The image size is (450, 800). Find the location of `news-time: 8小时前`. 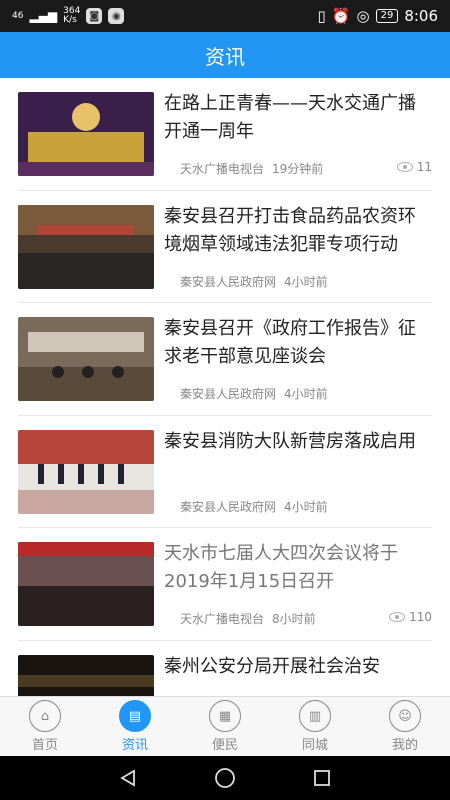

news-time: 8小时前 is located at coordinates (294, 619).